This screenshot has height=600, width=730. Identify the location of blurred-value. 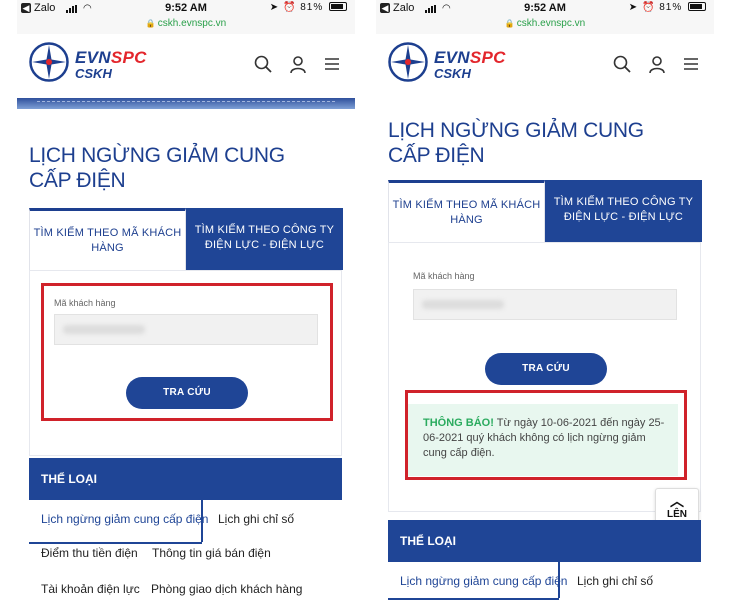
(463, 304).